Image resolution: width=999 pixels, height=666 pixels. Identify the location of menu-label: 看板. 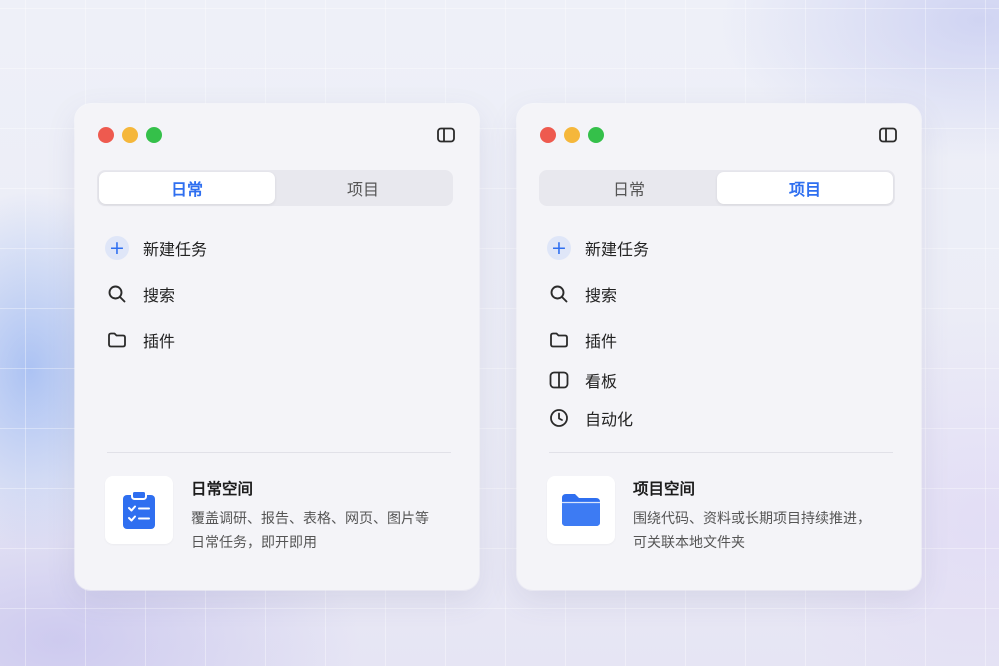
(601, 381).